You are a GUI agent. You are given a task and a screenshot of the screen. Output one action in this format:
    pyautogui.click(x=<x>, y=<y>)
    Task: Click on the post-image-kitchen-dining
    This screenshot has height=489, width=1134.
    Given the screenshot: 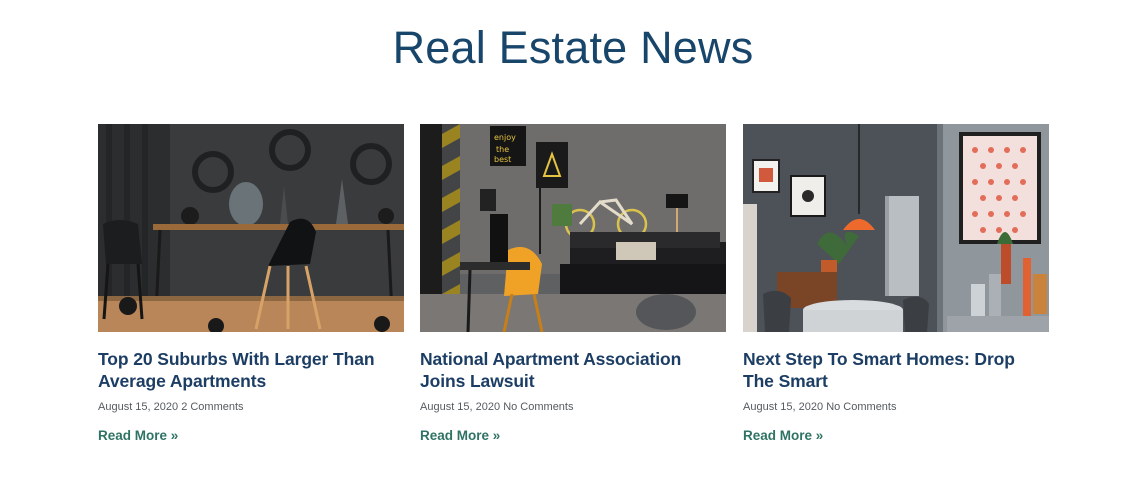 What is the action you would take?
    pyautogui.click(x=896, y=228)
    